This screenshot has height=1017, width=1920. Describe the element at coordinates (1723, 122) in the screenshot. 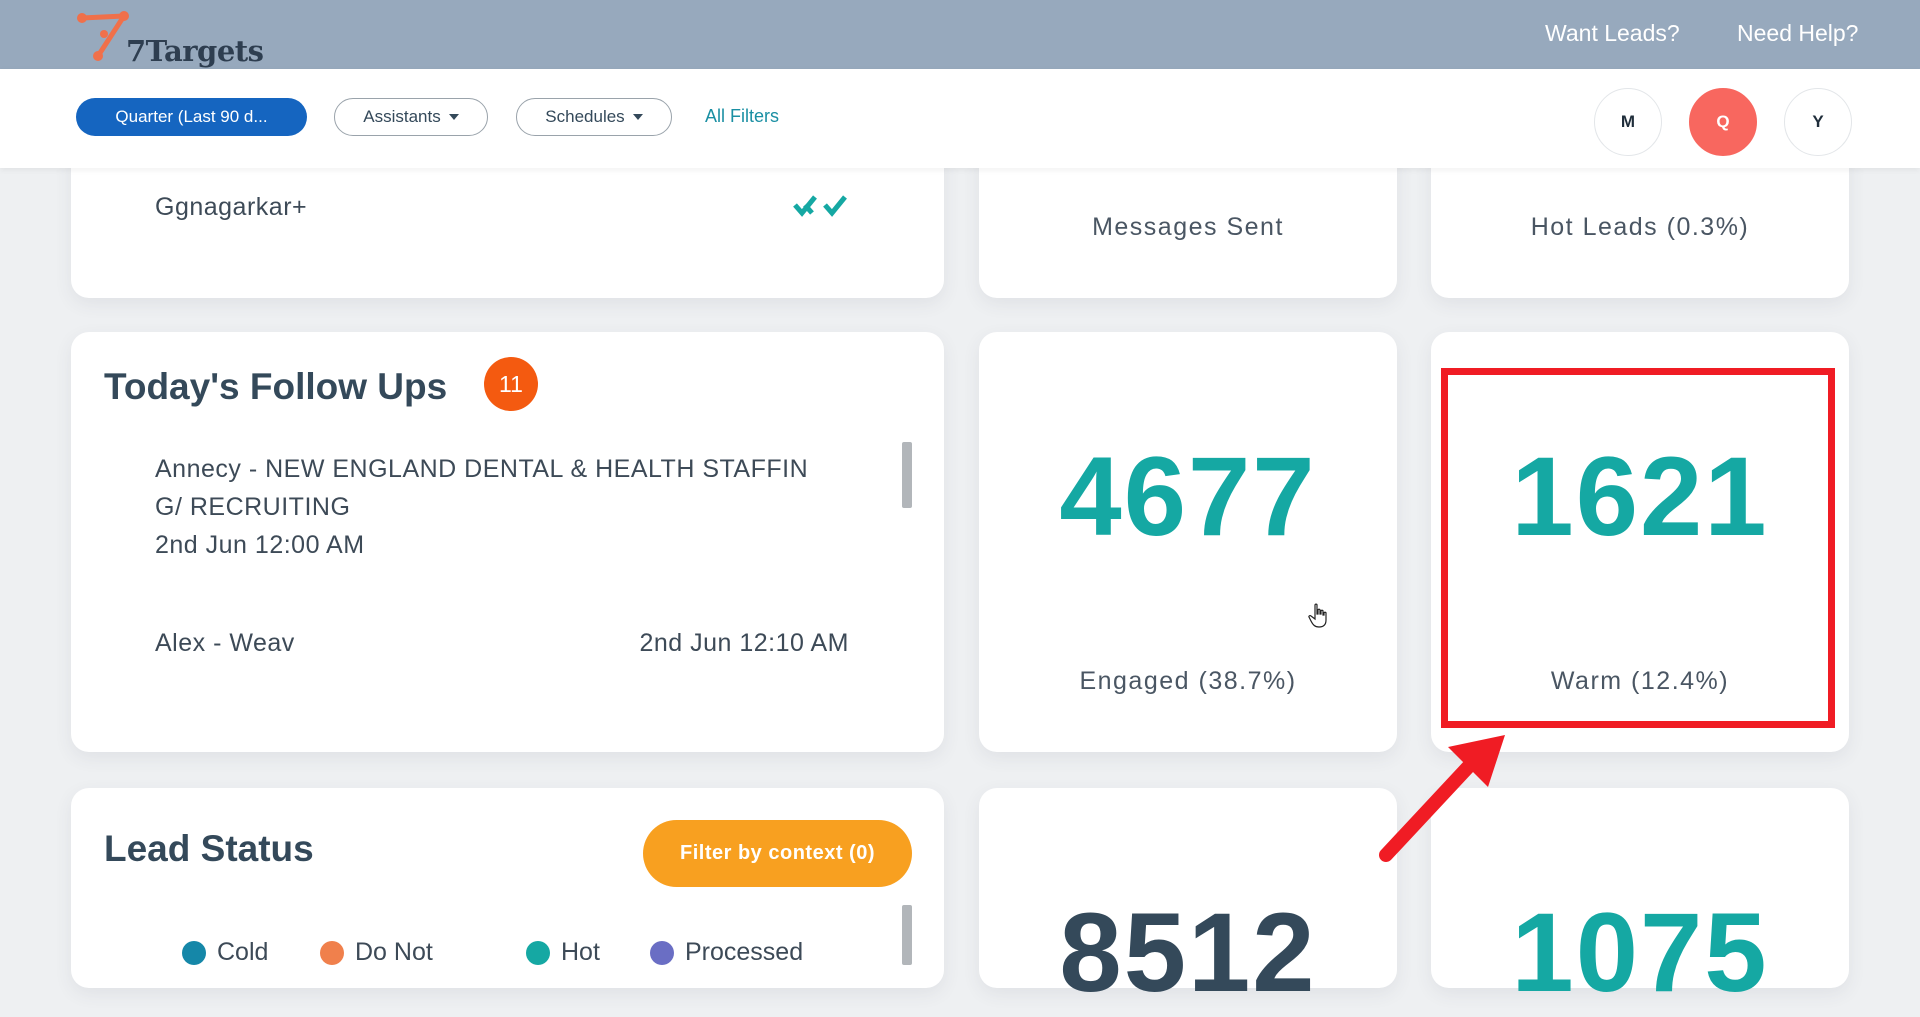

I see `period-quarter-button: Q` at that location.